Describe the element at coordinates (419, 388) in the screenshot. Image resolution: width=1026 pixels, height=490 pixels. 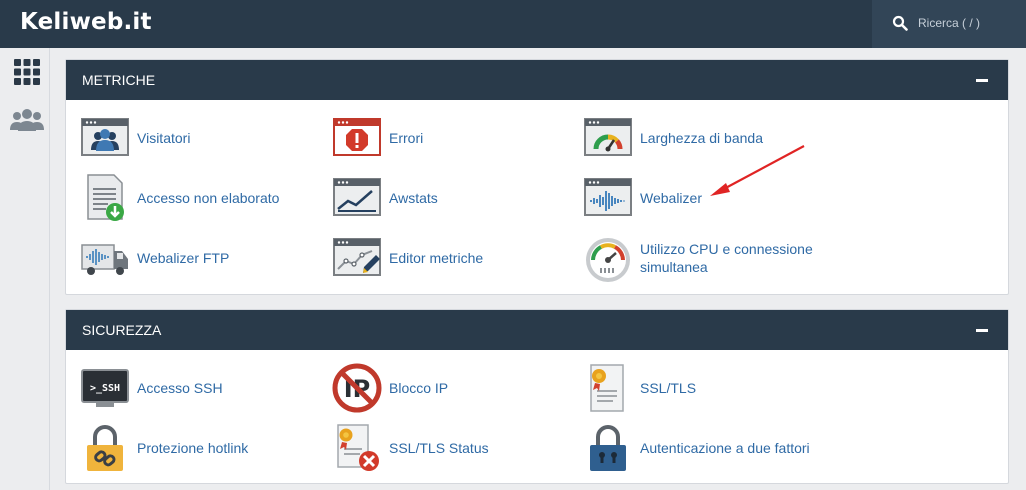
I see `tool-label: Blocco IP` at that location.